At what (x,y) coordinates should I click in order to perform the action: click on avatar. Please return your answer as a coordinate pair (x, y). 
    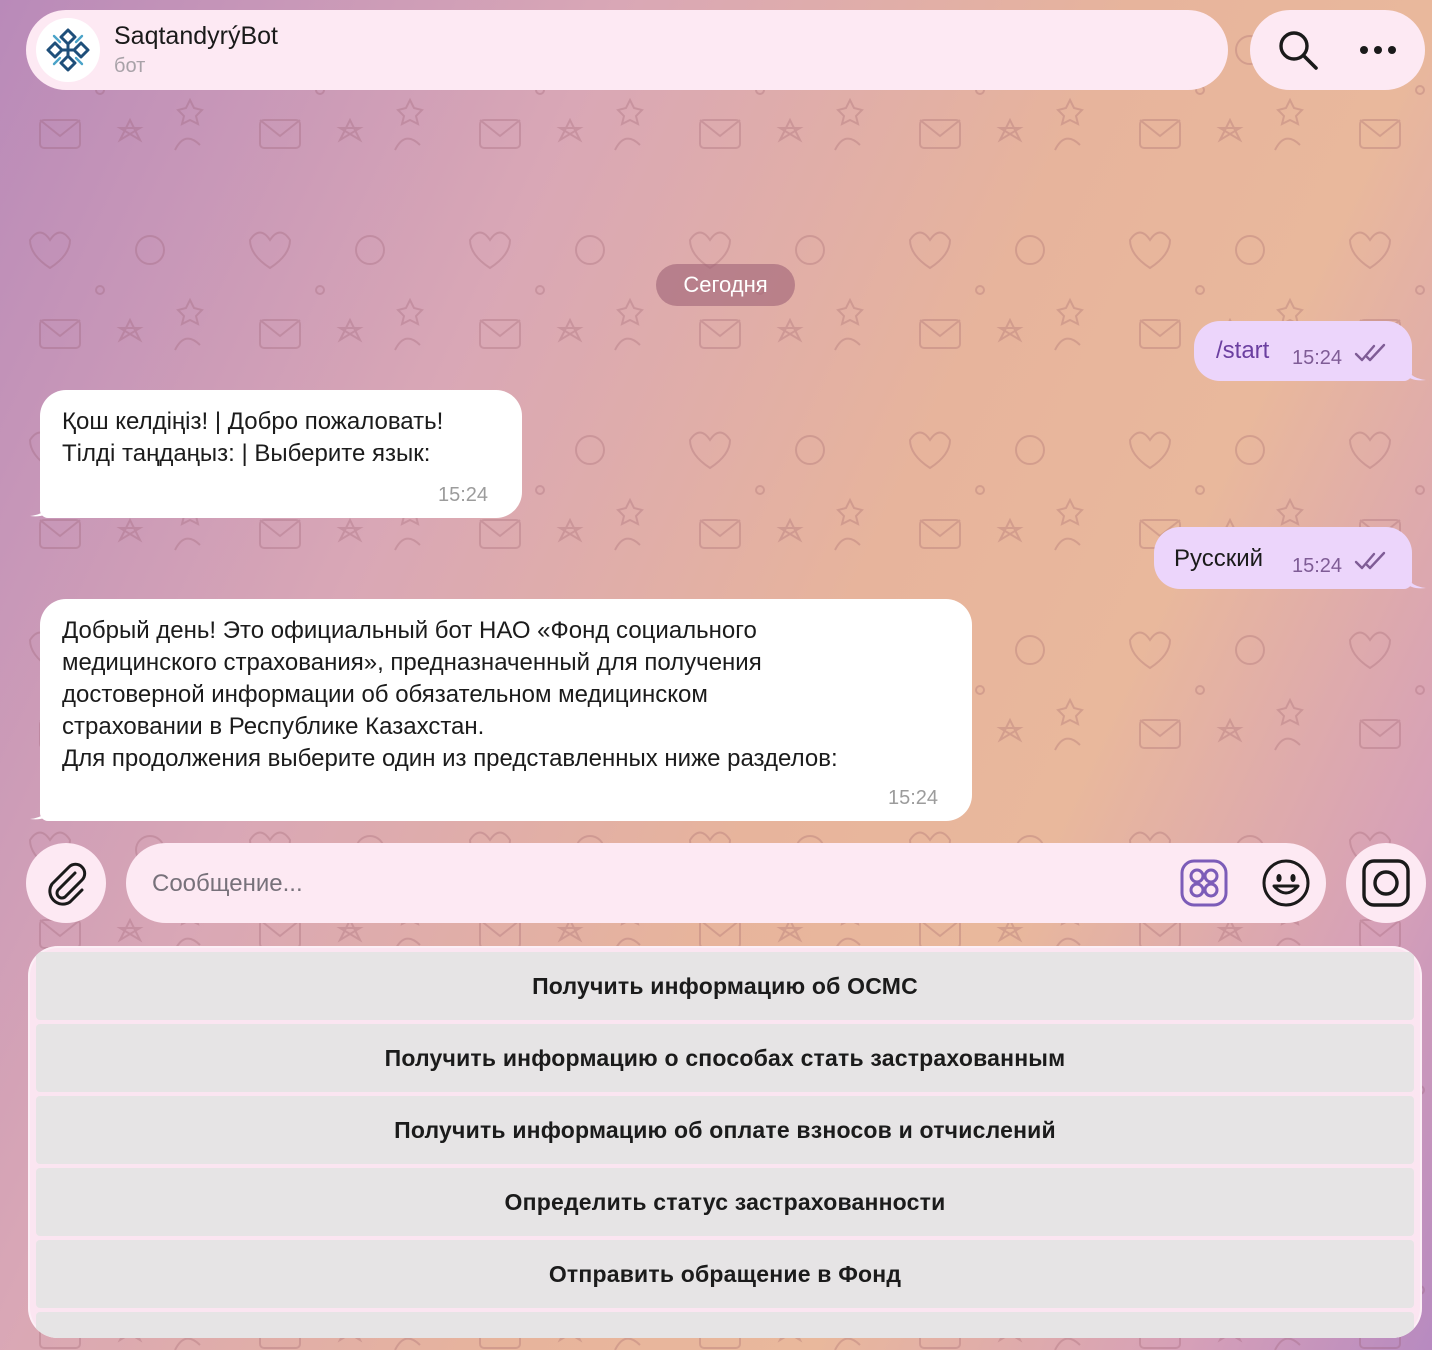
    Looking at the image, I should click on (68, 50).